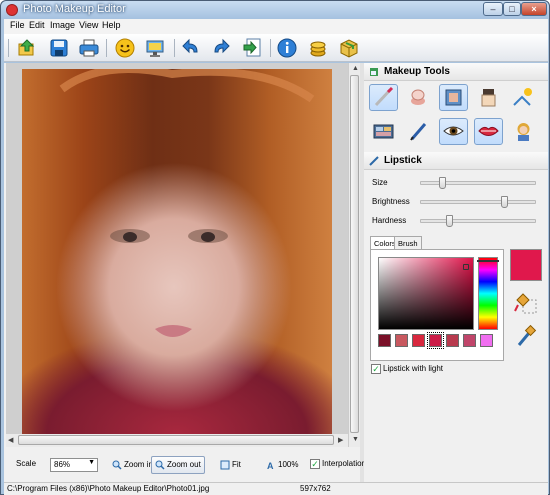 This screenshot has width=550, height=495. I want to click on actual-size-button: A 100%, so click(282, 465).